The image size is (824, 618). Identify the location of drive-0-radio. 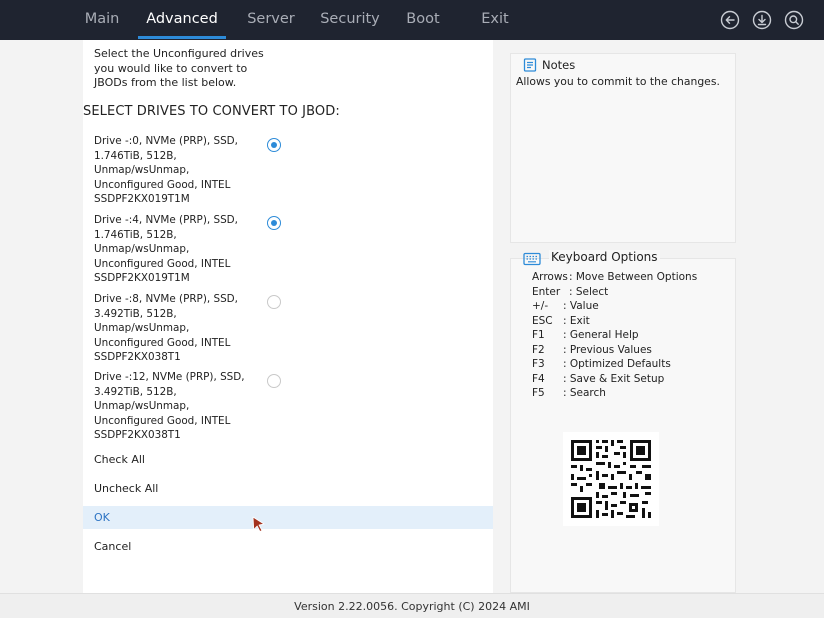
(274, 145).